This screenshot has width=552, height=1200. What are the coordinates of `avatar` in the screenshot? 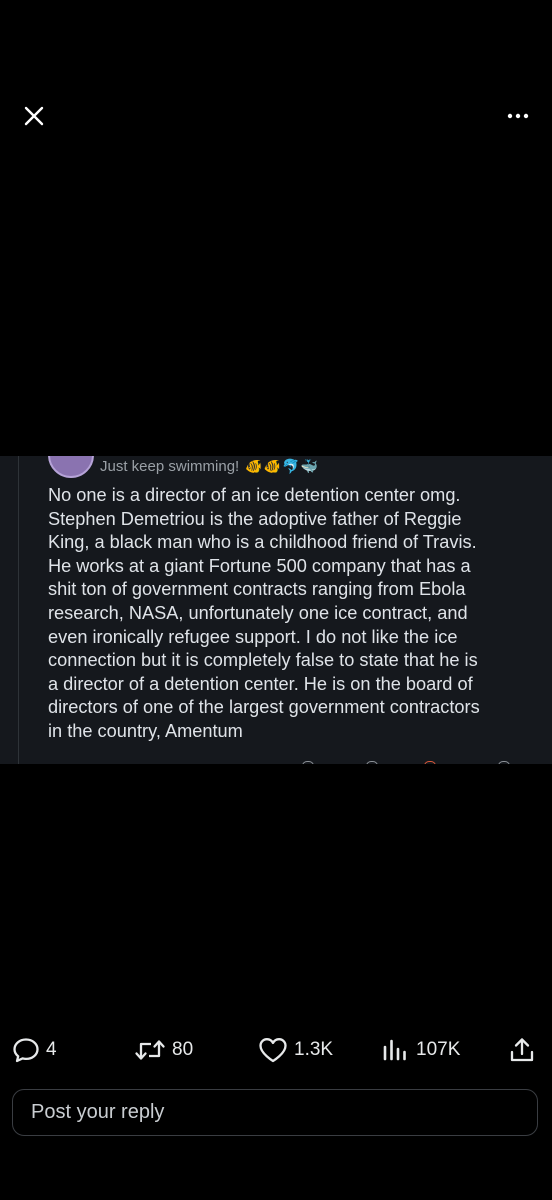 It's located at (71, 467).